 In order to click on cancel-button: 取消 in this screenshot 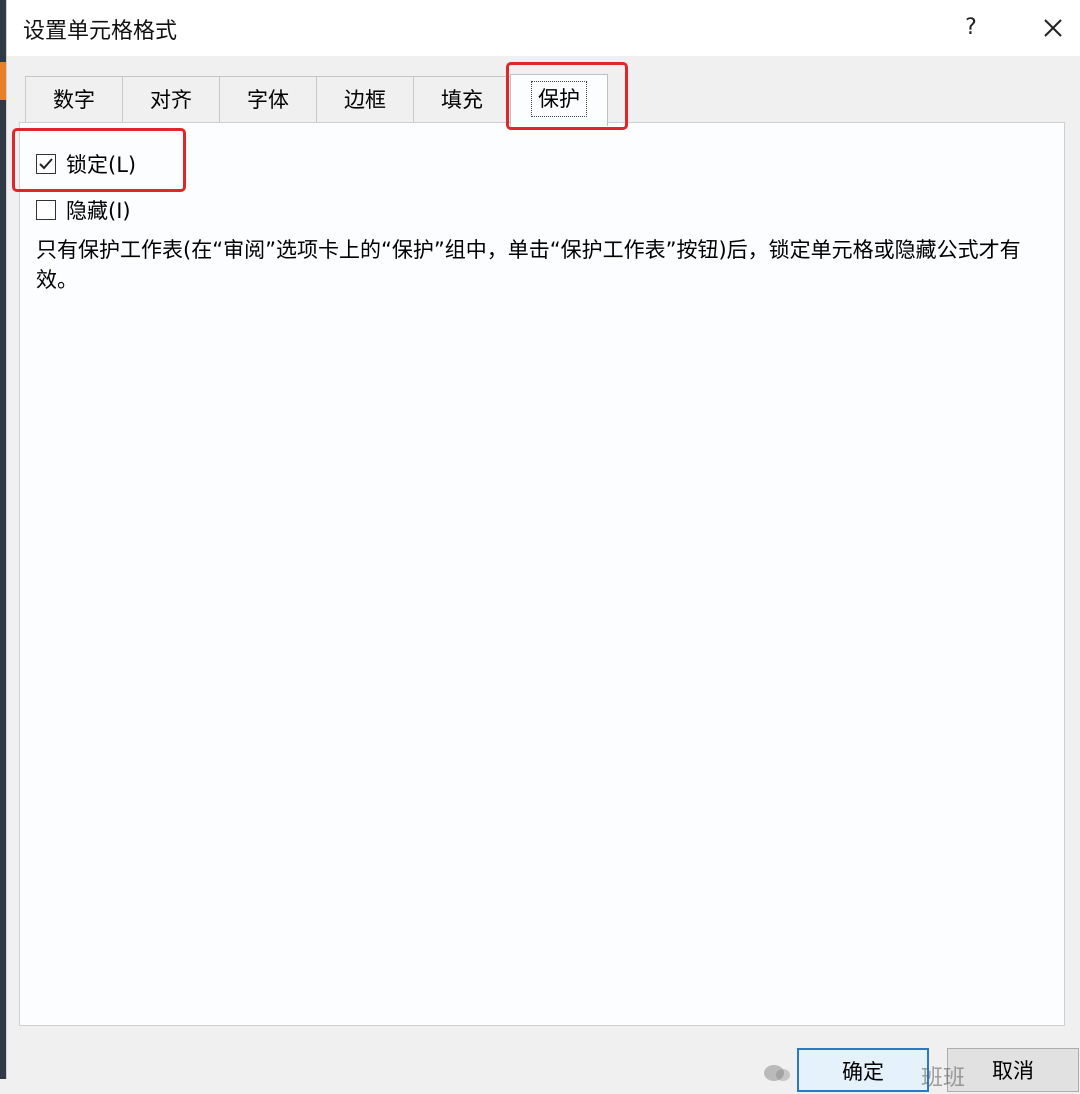, I will do `click(1013, 1070)`.